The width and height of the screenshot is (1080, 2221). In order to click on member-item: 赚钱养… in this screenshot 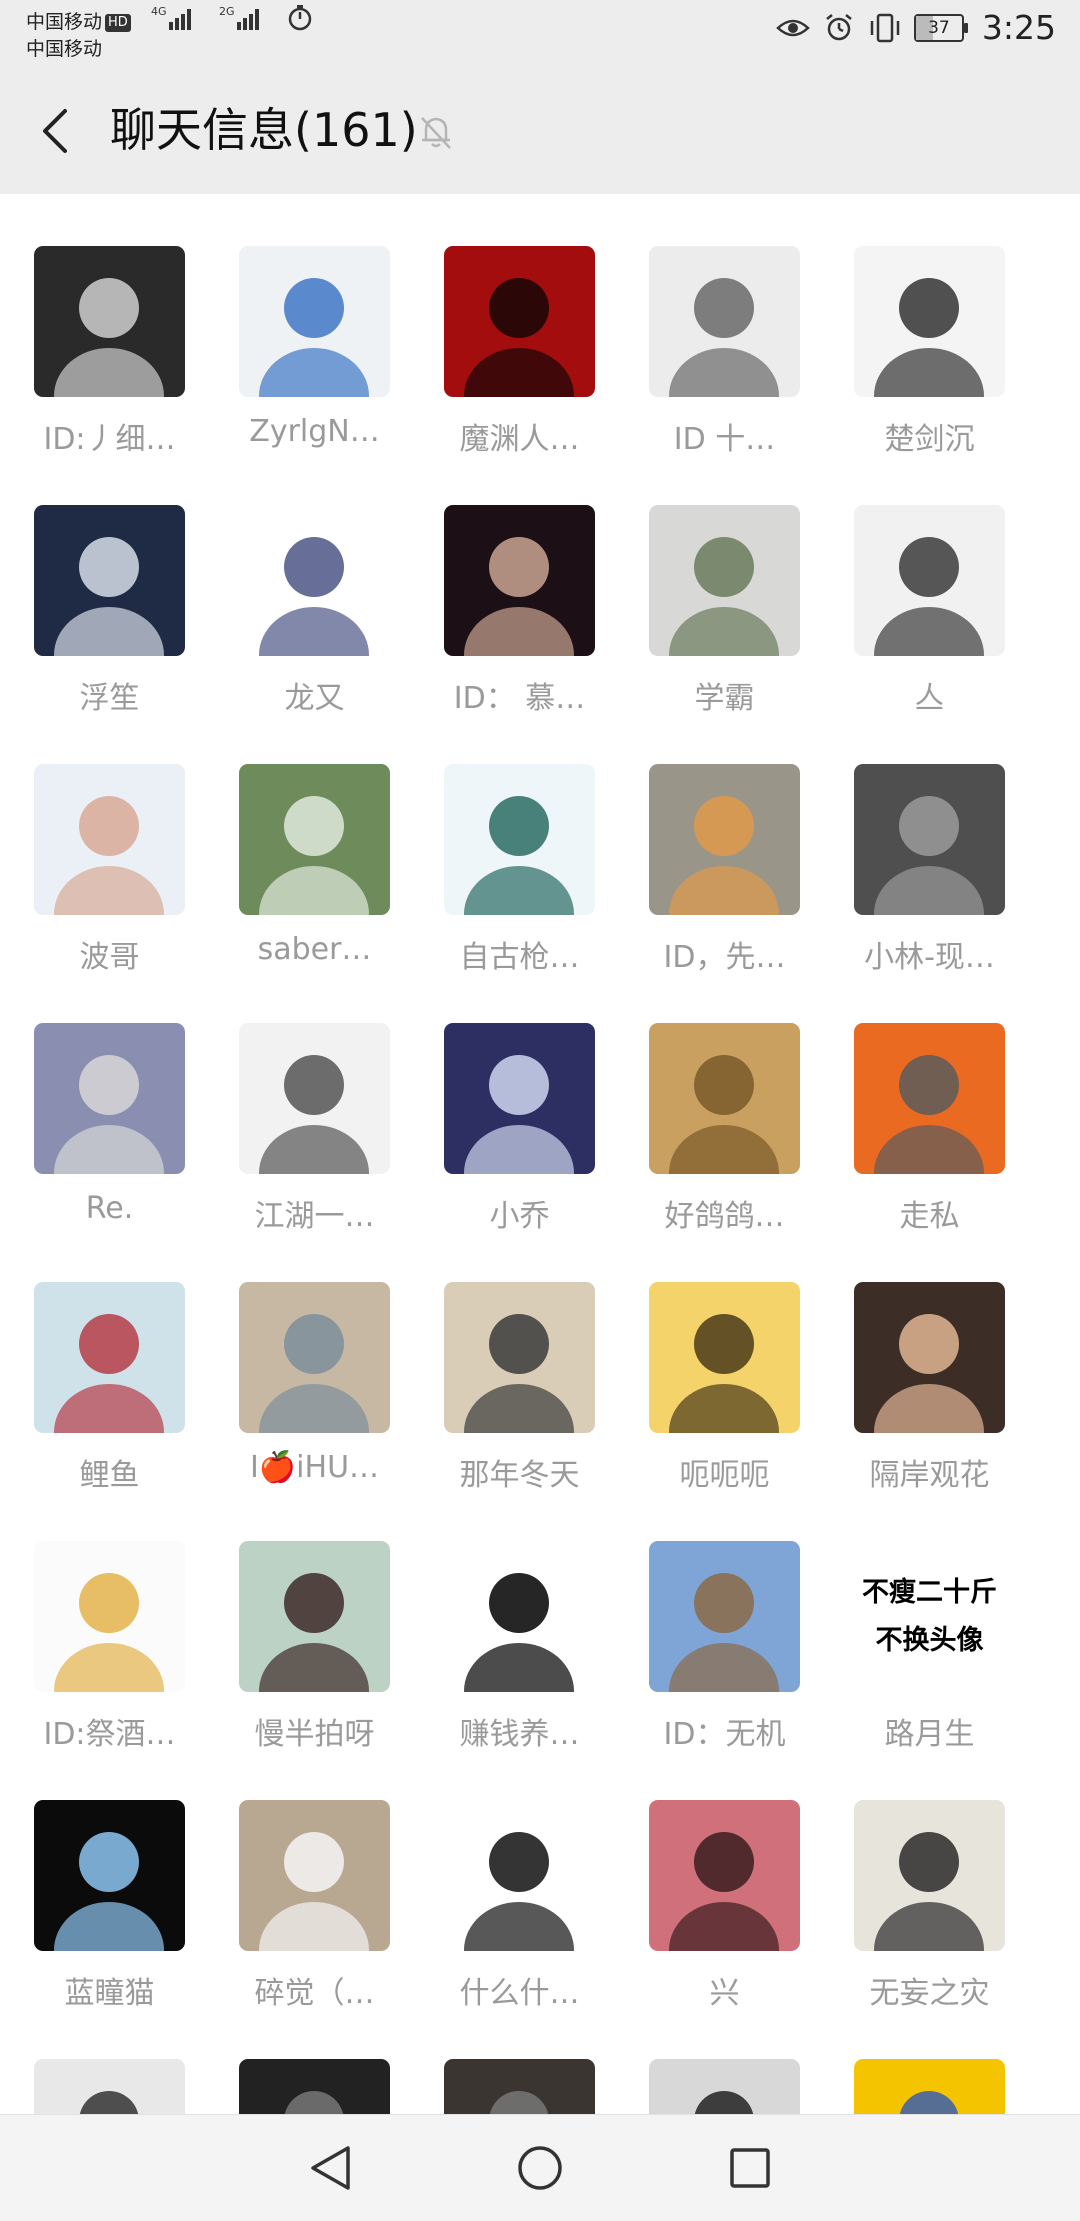, I will do `click(500, 1620)`.